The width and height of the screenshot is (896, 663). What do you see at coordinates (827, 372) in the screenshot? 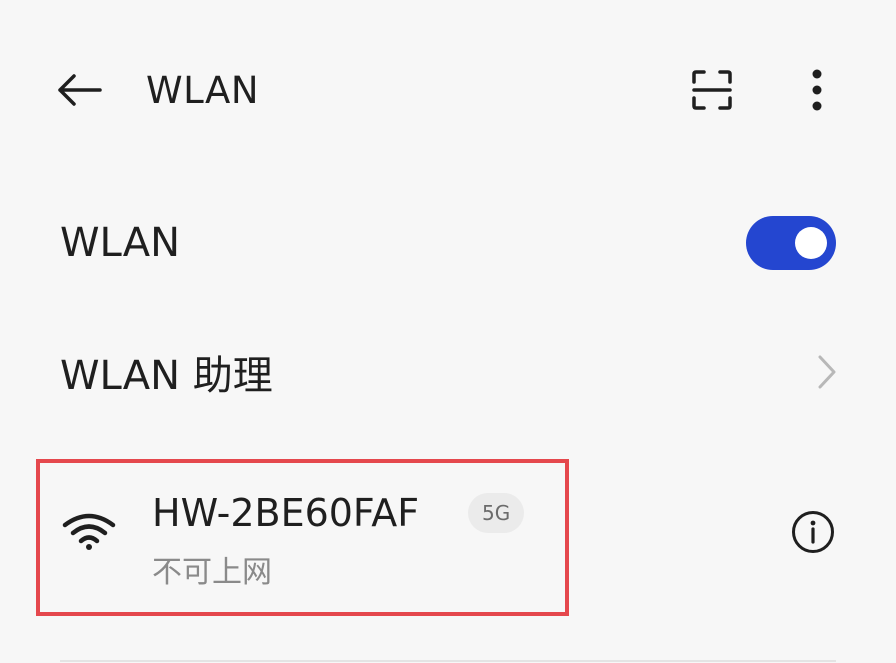
I see `chevron-right-icon` at bounding box center [827, 372].